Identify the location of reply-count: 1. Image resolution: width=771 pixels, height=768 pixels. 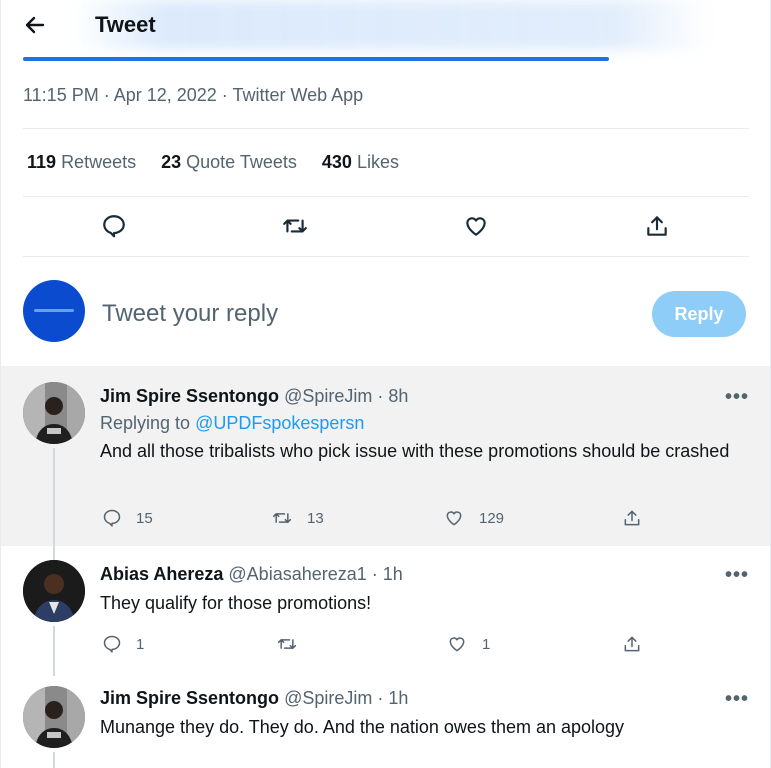
(140, 644).